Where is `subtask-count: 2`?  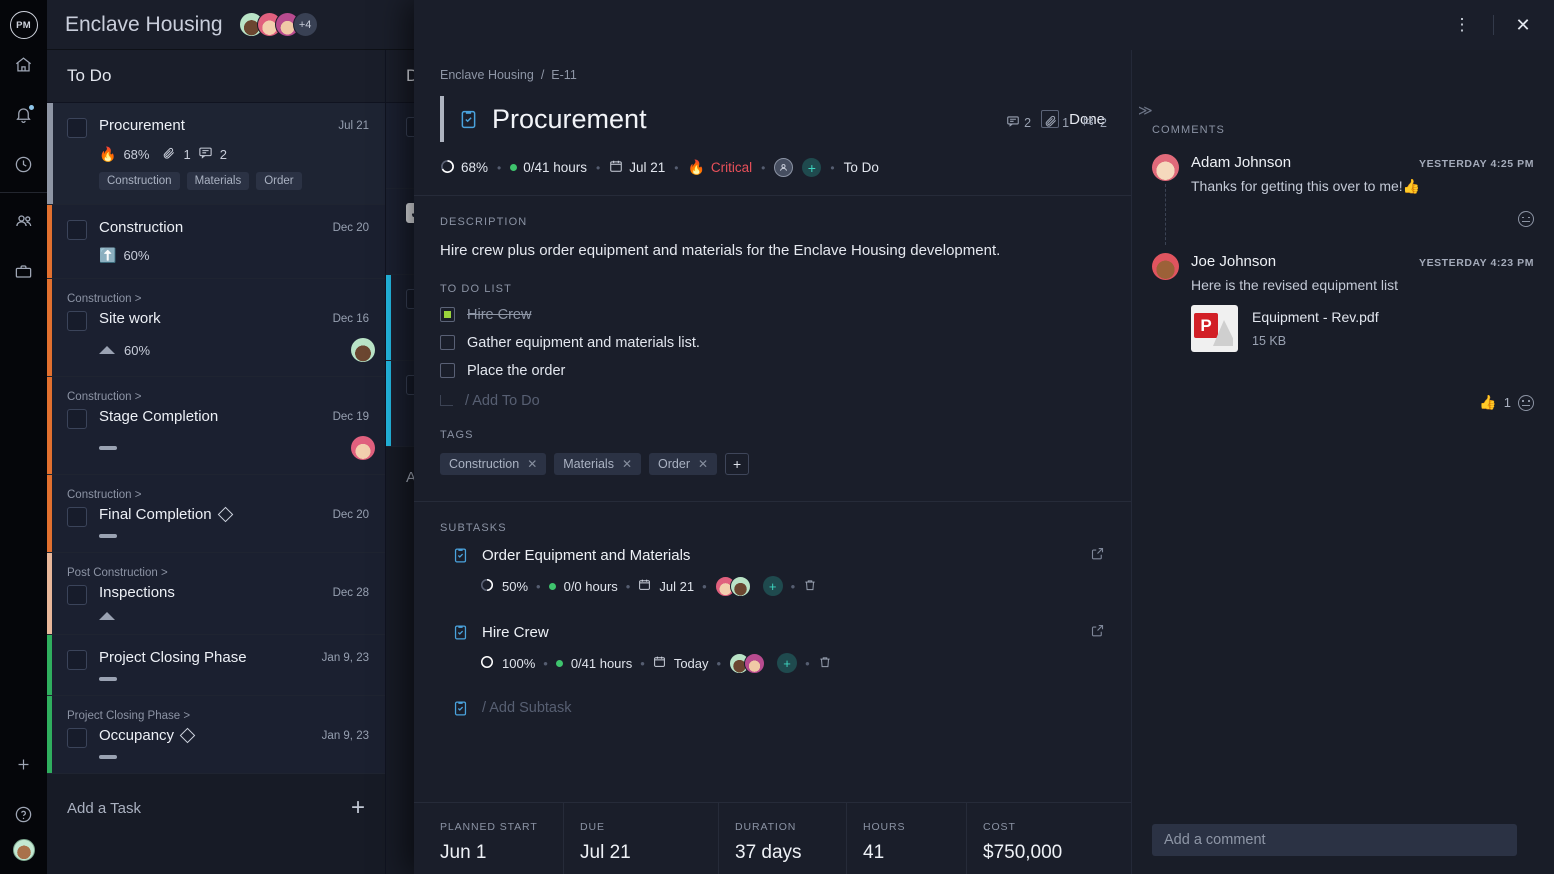
subtask-count: 2 is located at coordinates (1103, 122).